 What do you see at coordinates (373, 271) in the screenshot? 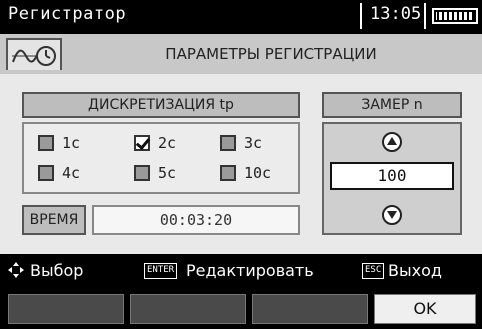
I see `esc-key-icon: ESC` at bounding box center [373, 271].